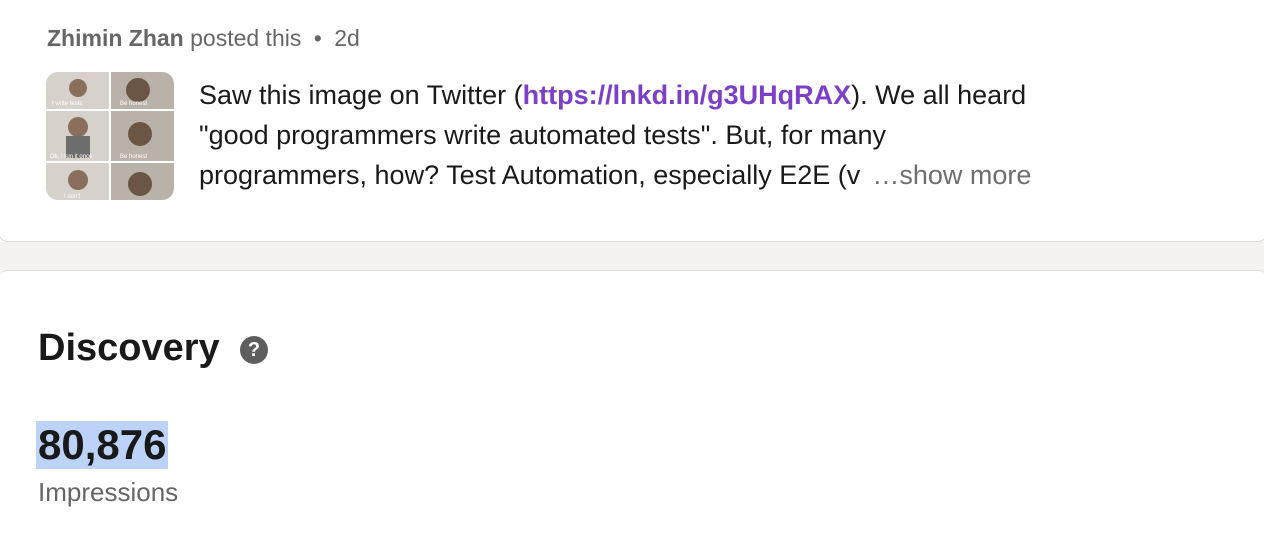  Describe the element at coordinates (632, 257) in the screenshot. I see `section-gap` at that location.